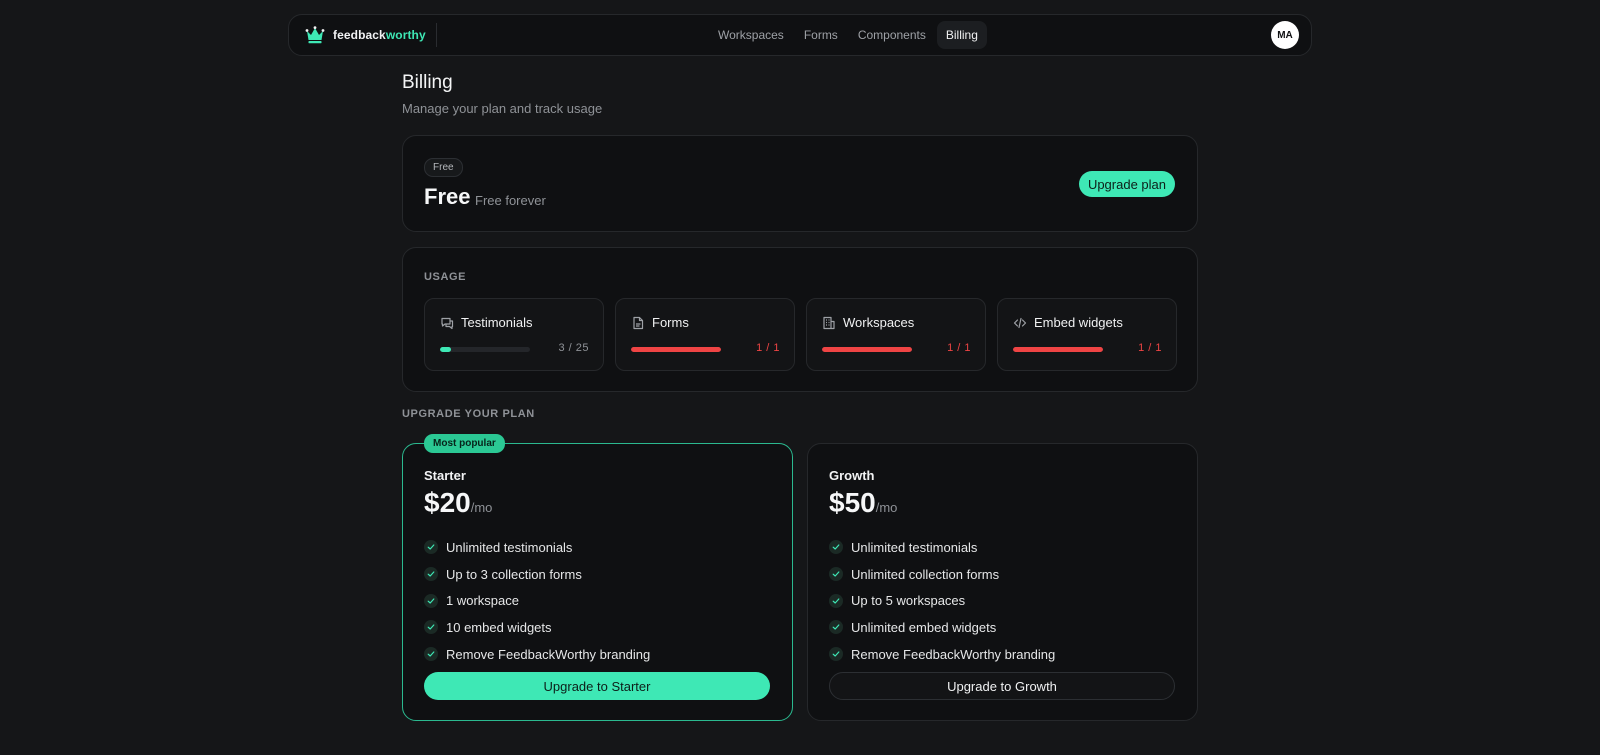 This screenshot has height=755, width=1600. Describe the element at coordinates (597, 686) in the screenshot. I see `upgrade-to-starter-button: Upgrade to Starter` at that location.